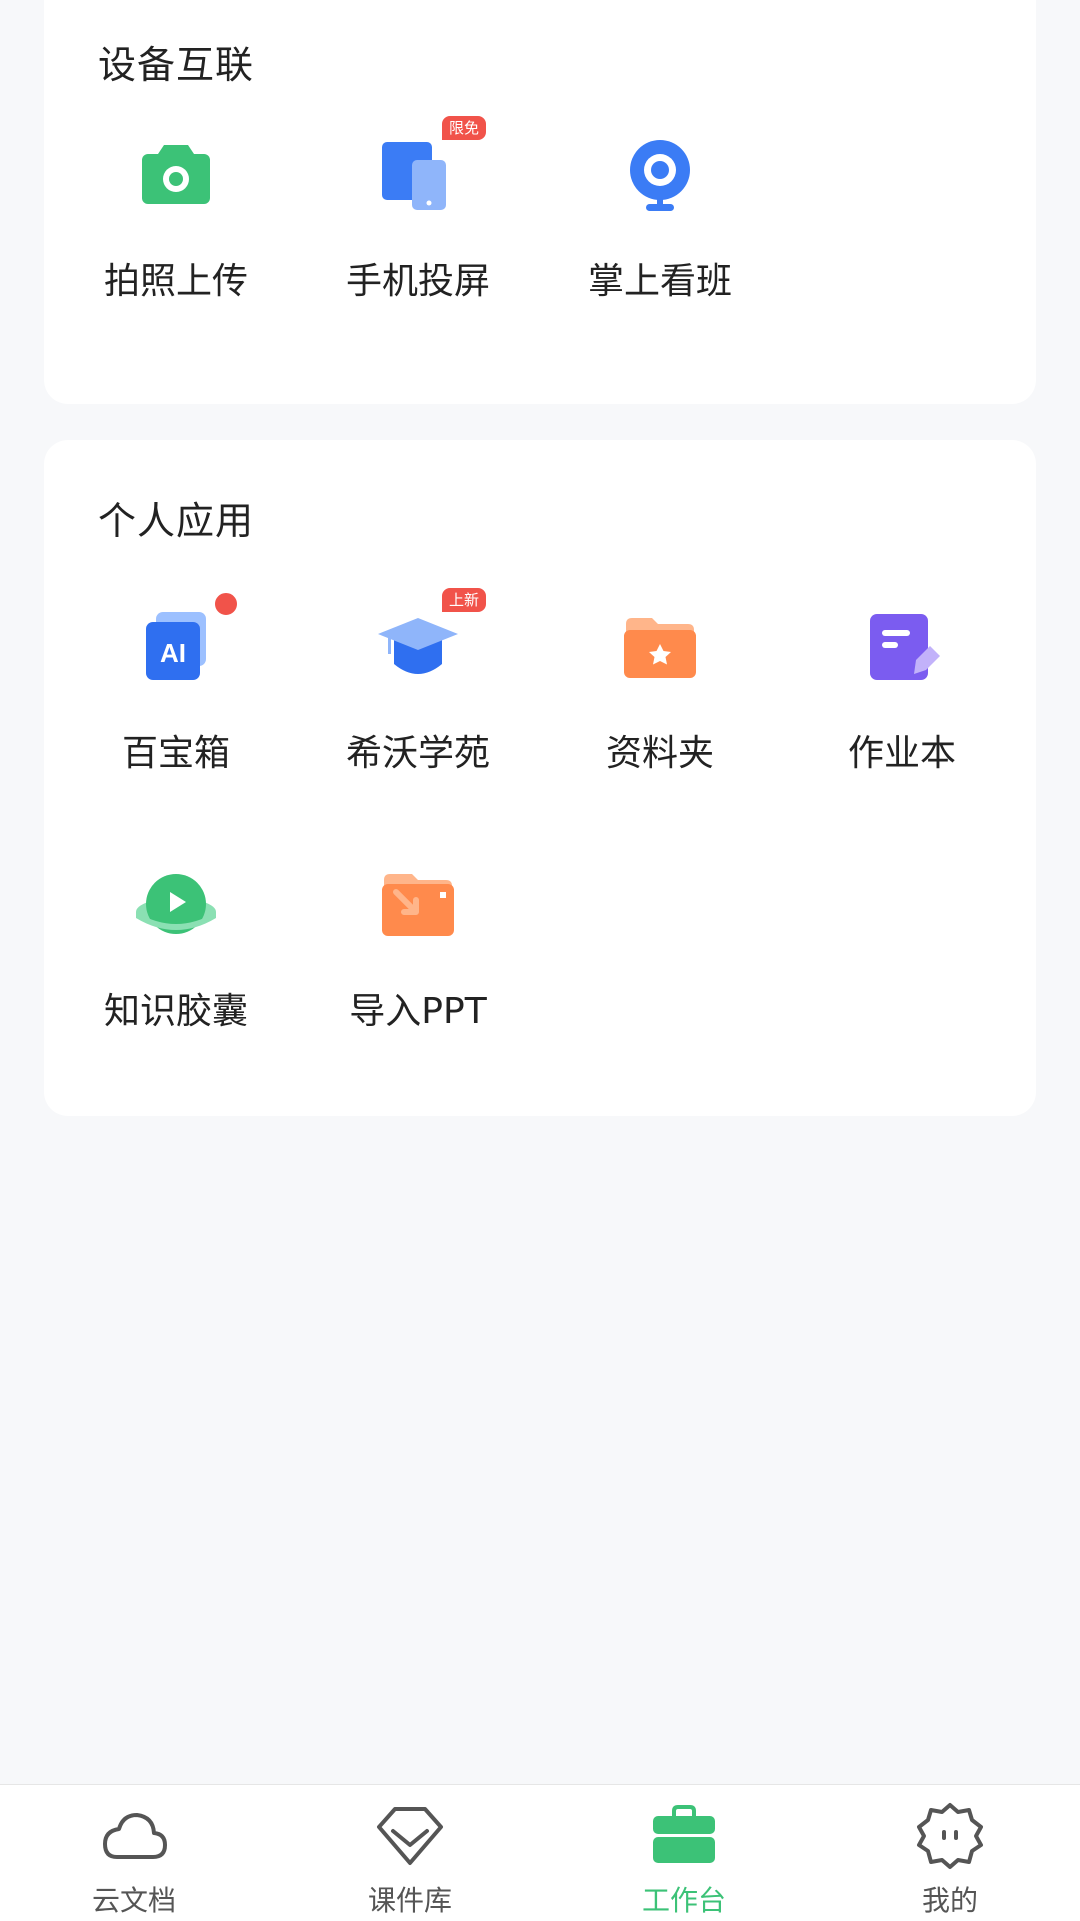 This screenshot has width=1080, height=1921. Describe the element at coordinates (175, 1011) in the screenshot. I see `app-label: 知识胶囊` at that location.